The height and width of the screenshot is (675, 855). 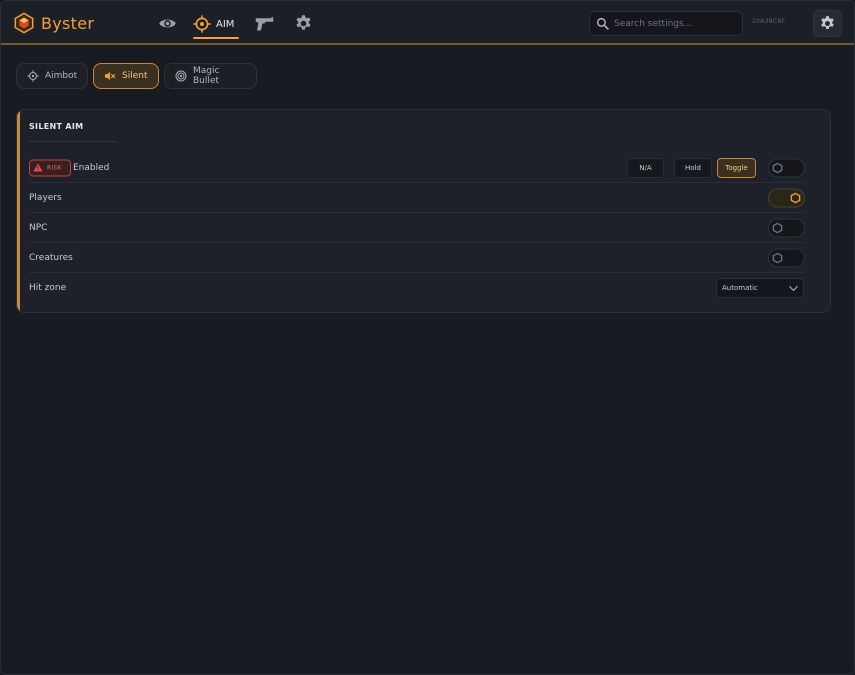 I want to click on mode-toggle-button: Toggle, so click(x=736, y=167).